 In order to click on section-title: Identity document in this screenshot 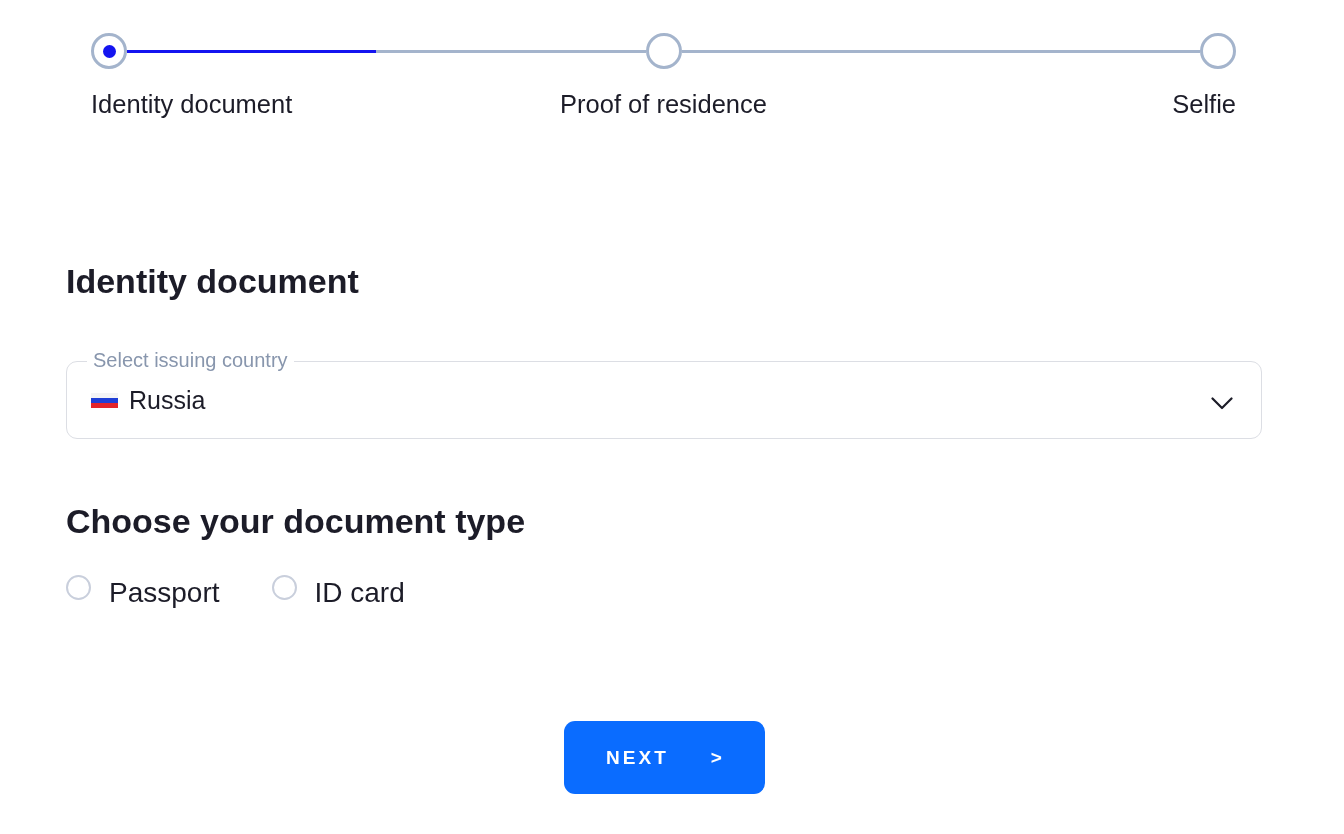, I will do `click(213, 281)`.